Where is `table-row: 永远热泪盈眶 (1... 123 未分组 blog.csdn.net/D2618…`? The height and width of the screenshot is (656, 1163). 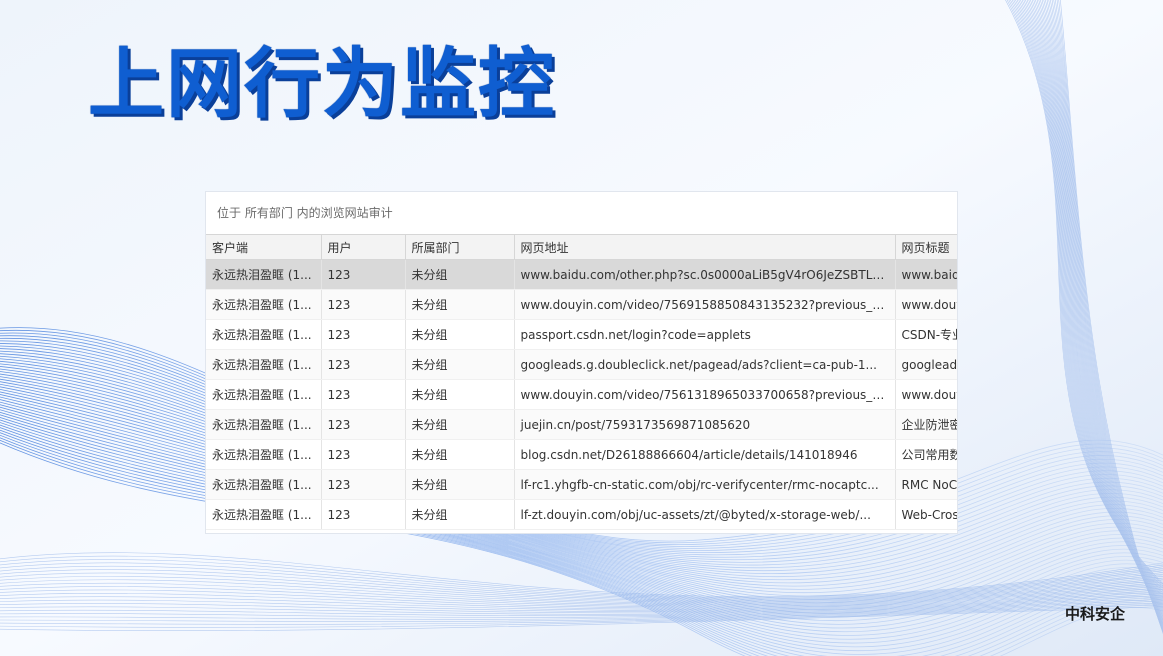
table-row: 永远热泪盈眶 (1... 123 未分组 blog.csdn.net/D2618… is located at coordinates (581, 454).